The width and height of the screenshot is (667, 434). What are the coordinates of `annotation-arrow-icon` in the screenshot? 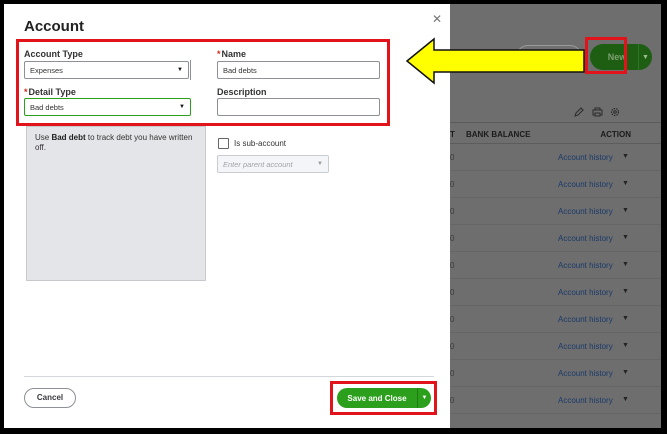 It's located at (495, 61).